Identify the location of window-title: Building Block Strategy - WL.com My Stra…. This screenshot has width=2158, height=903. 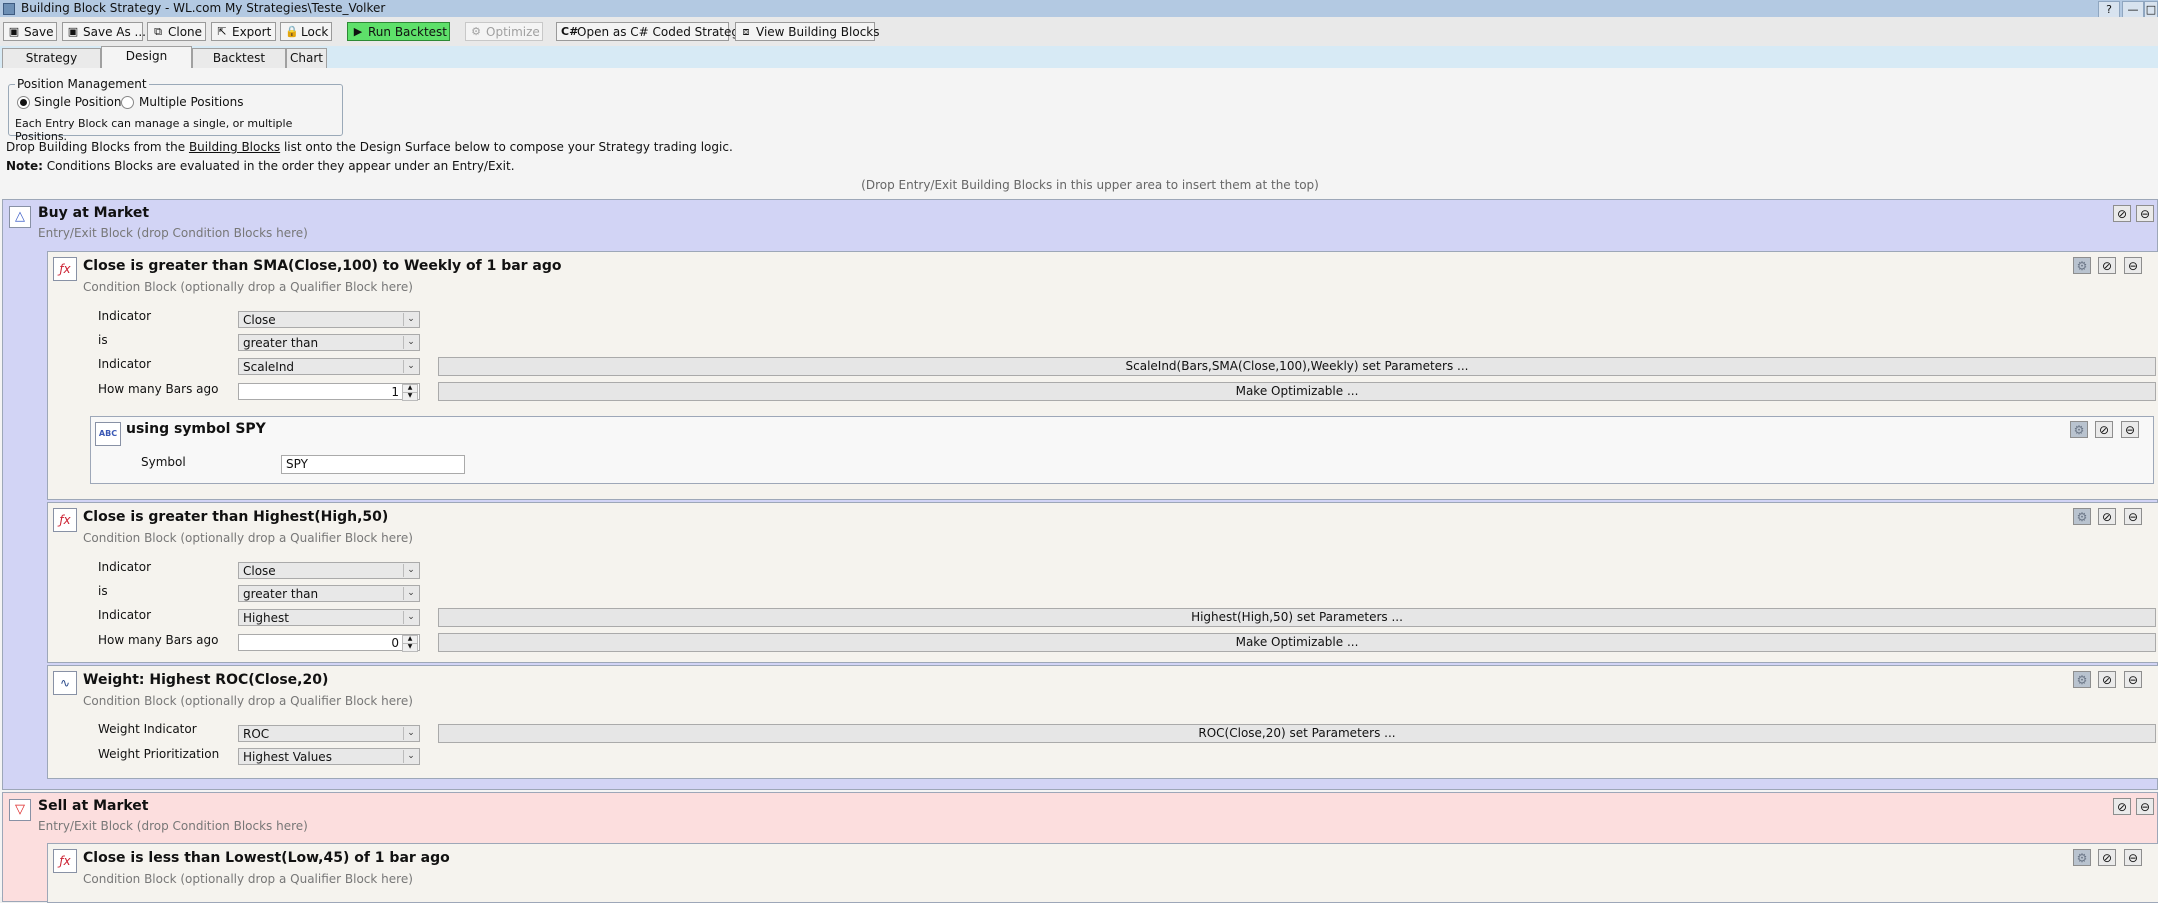
(203, 8).